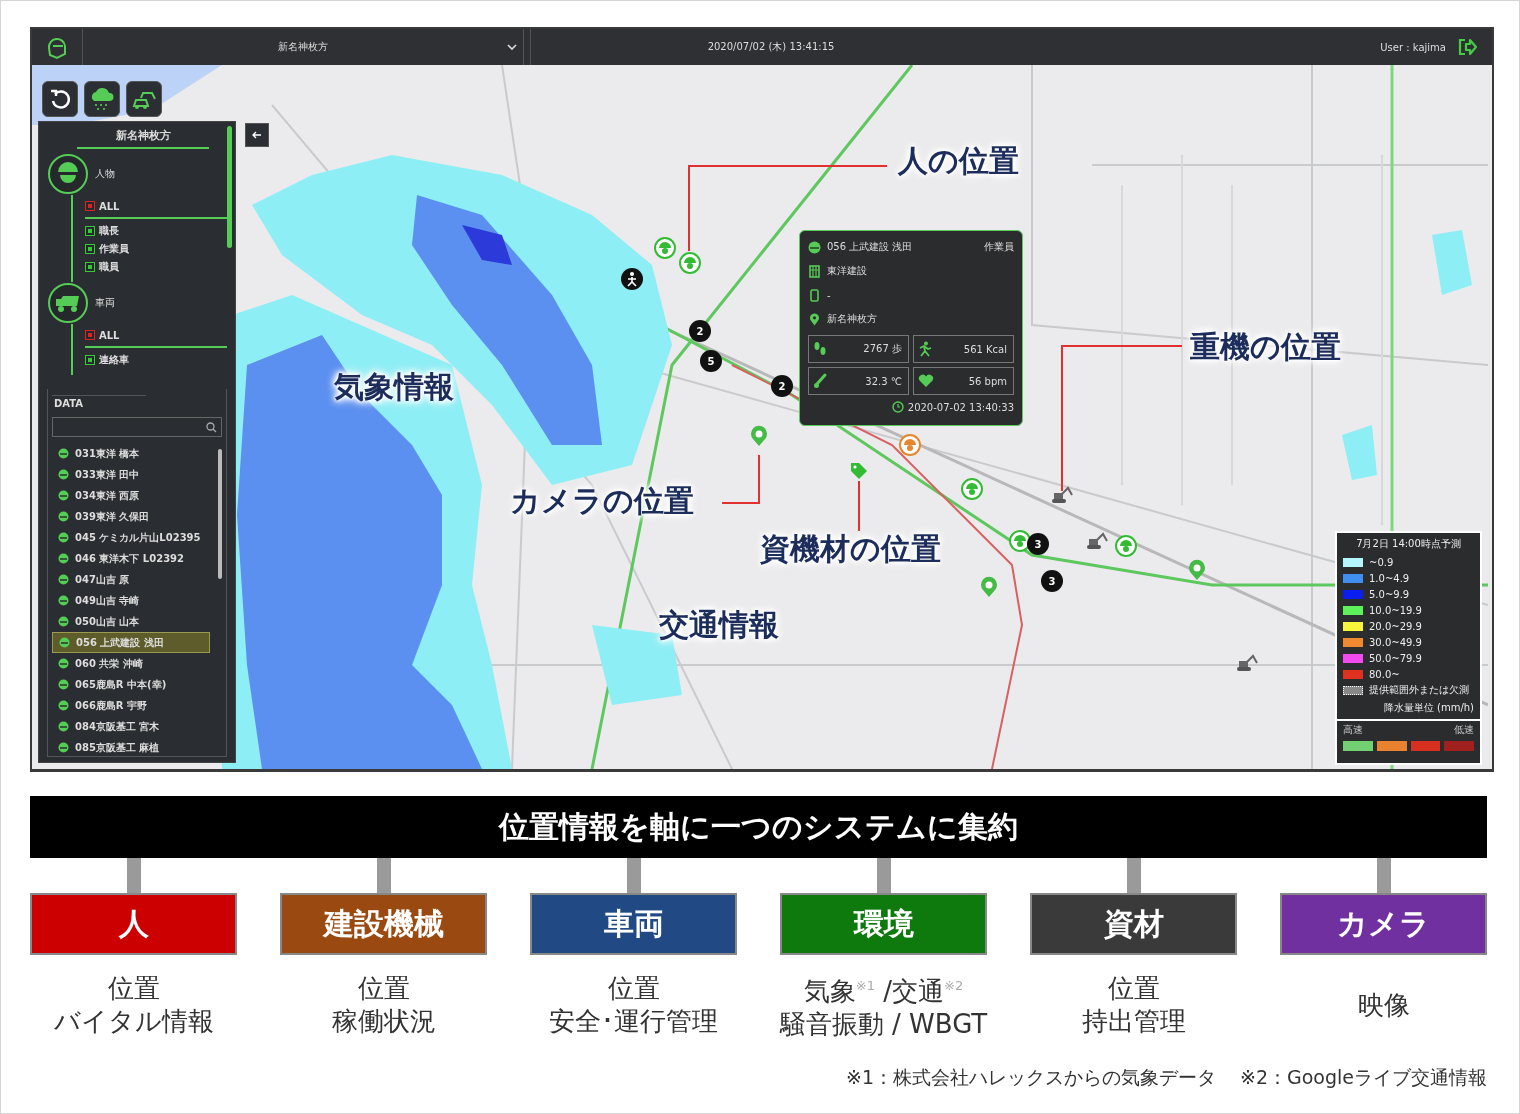 This screenshot has width=1520, height=1114. I want to click on category-description: 安全･運行管理, so click(633, 1021).